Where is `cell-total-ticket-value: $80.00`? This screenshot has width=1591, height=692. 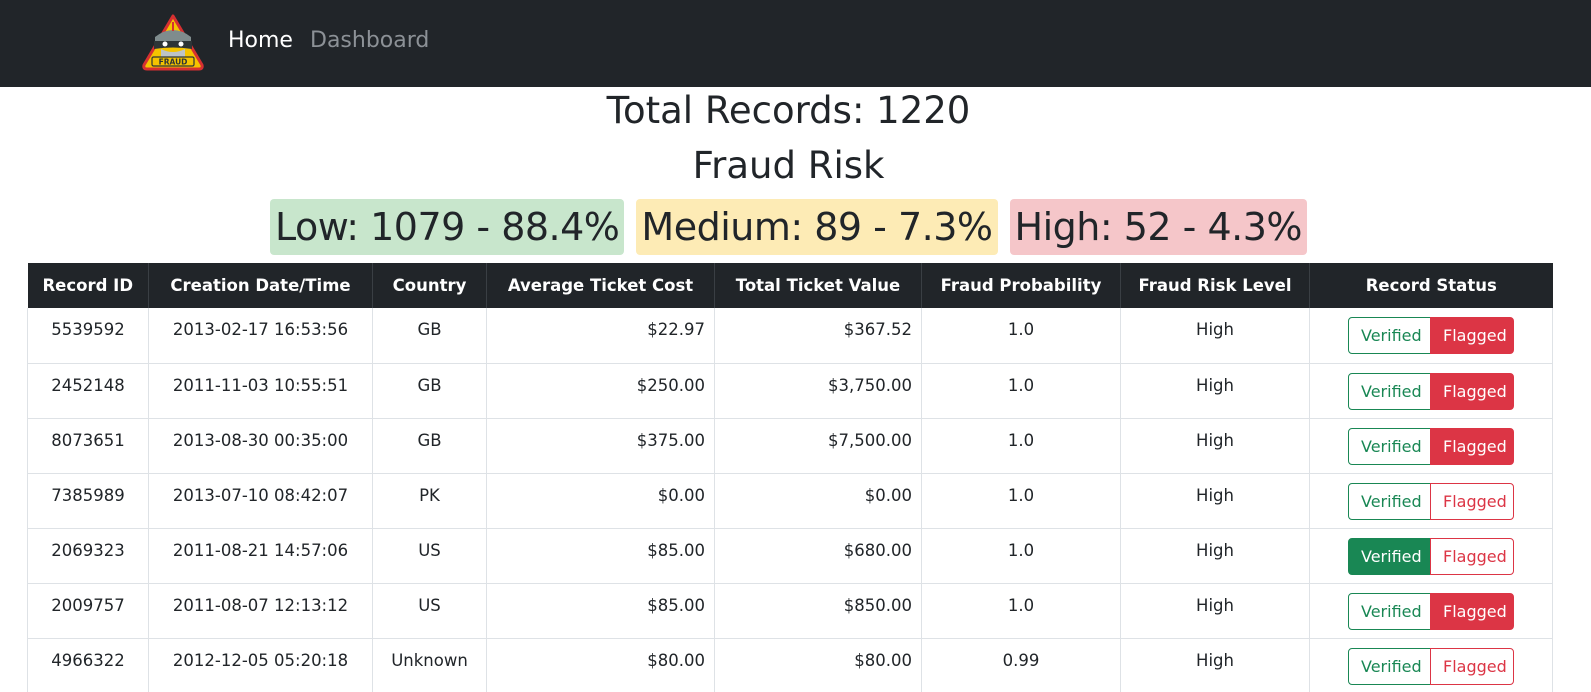
cell-total-ticket-value: $80.00 is located at coordinates (818, 665).